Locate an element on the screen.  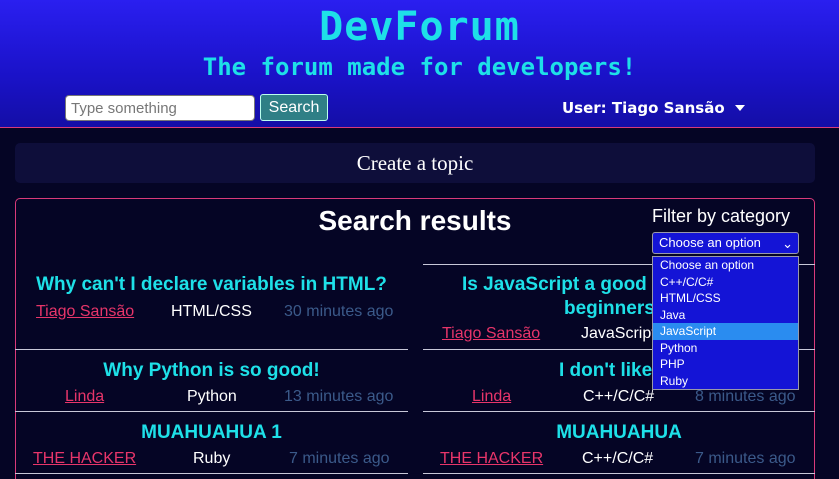
dropdown-option: Choose an option is located at coordinates (725, 265).